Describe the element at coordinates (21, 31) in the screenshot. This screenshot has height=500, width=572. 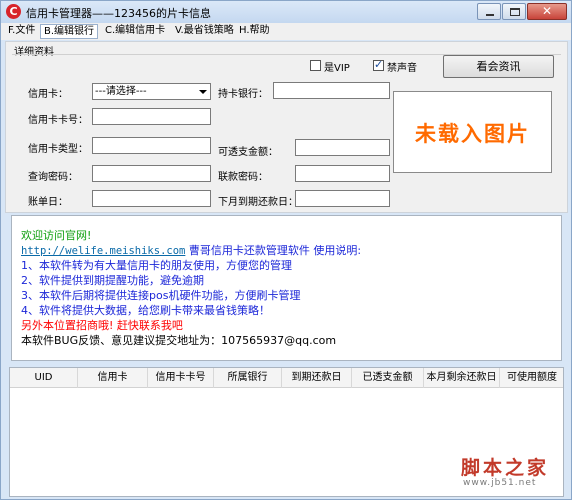
I see `menu-file: F.文件` at that location.